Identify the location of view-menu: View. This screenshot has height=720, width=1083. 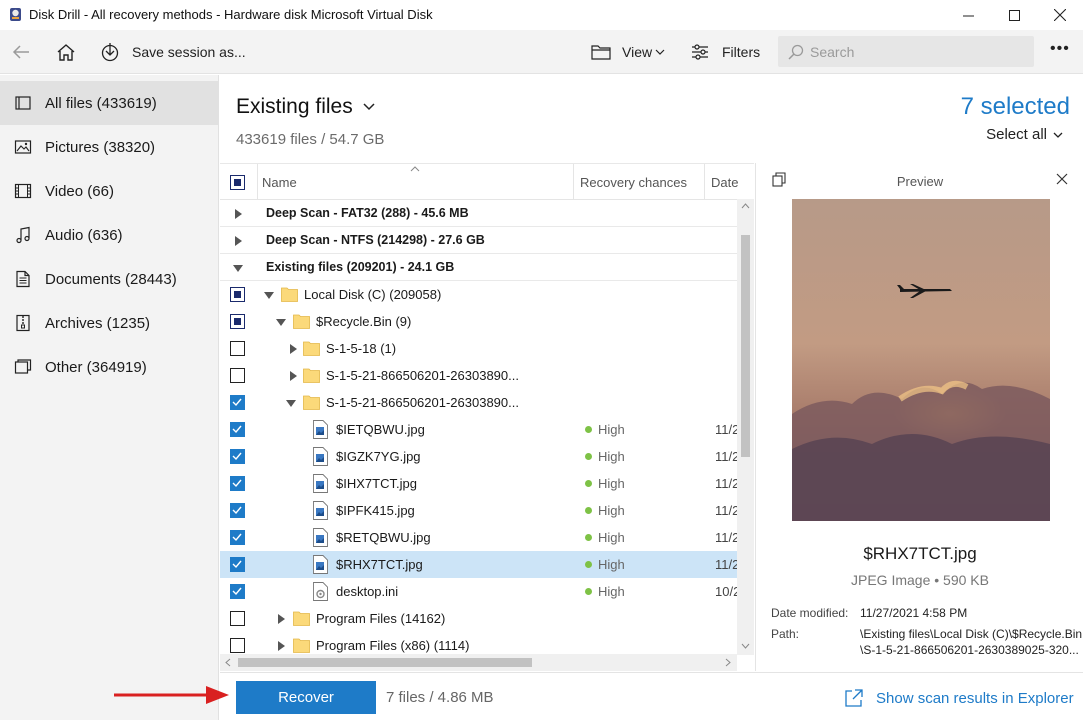
(637, 52).